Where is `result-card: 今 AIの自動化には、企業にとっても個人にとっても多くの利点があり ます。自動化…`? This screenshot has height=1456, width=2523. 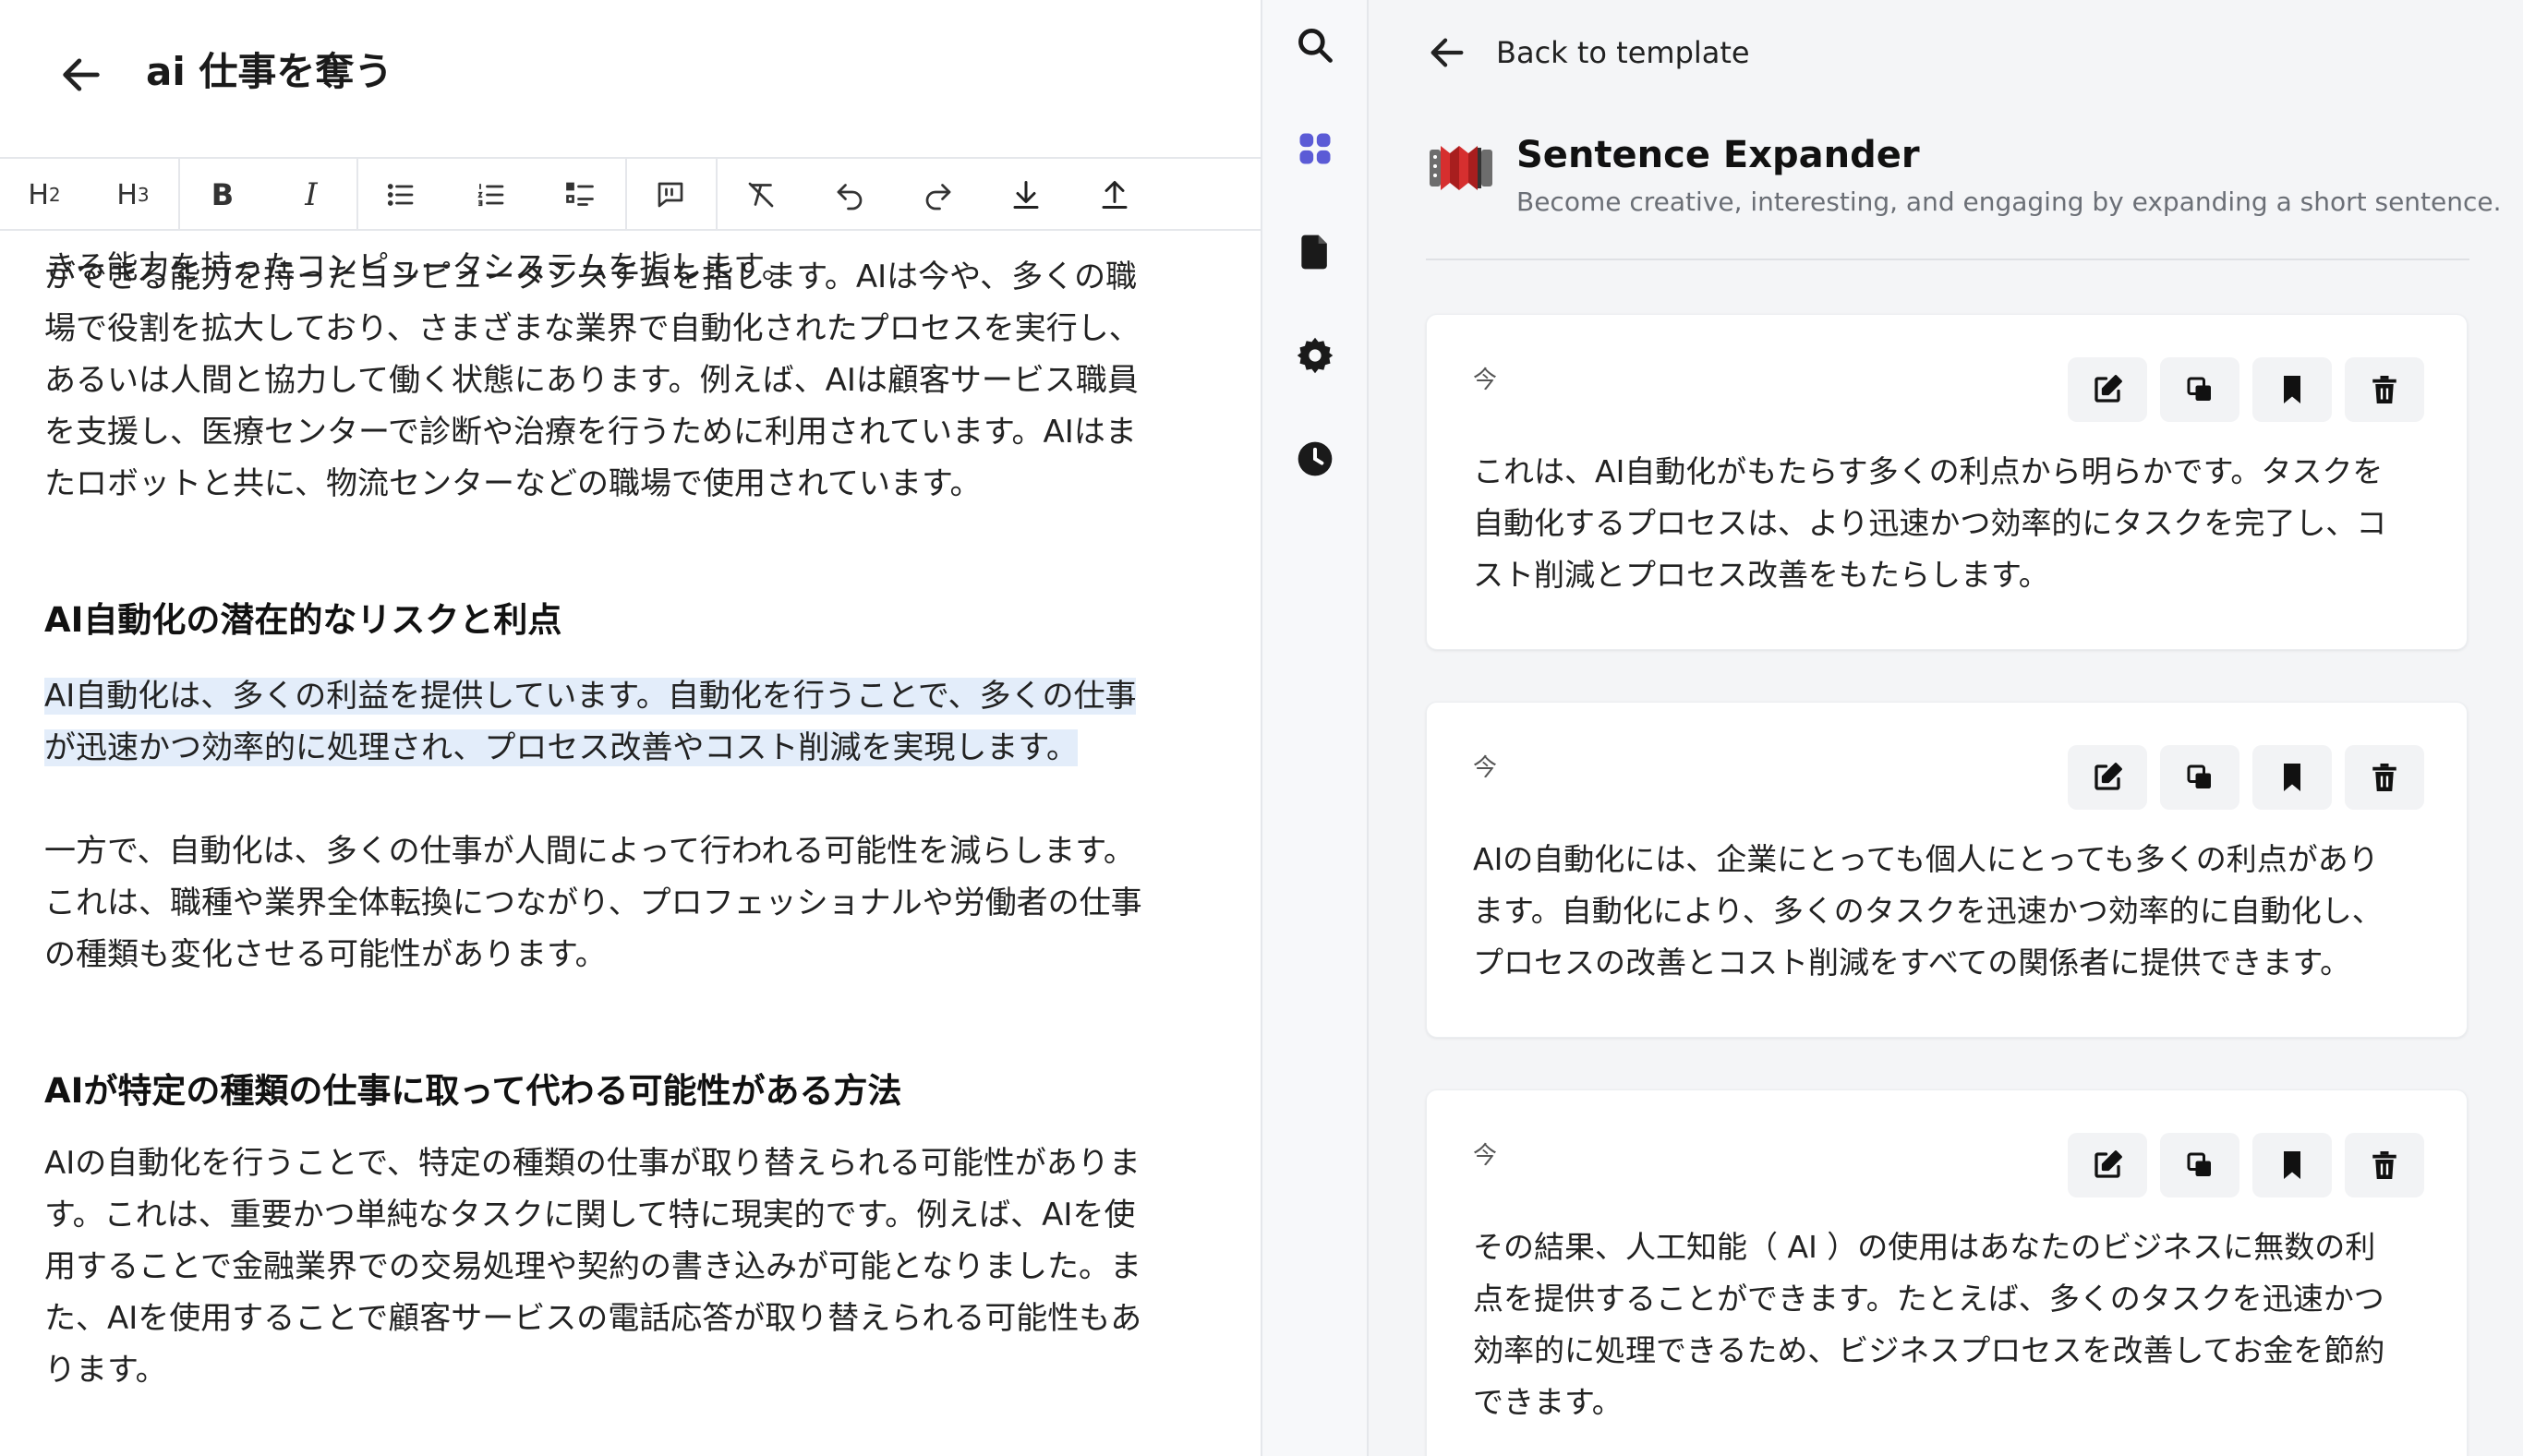
result-card: 今 AIの自動化には、企業にとっても個人にとっても多くの利点があり ます。自動化… is located at coordinates (1947, 870).